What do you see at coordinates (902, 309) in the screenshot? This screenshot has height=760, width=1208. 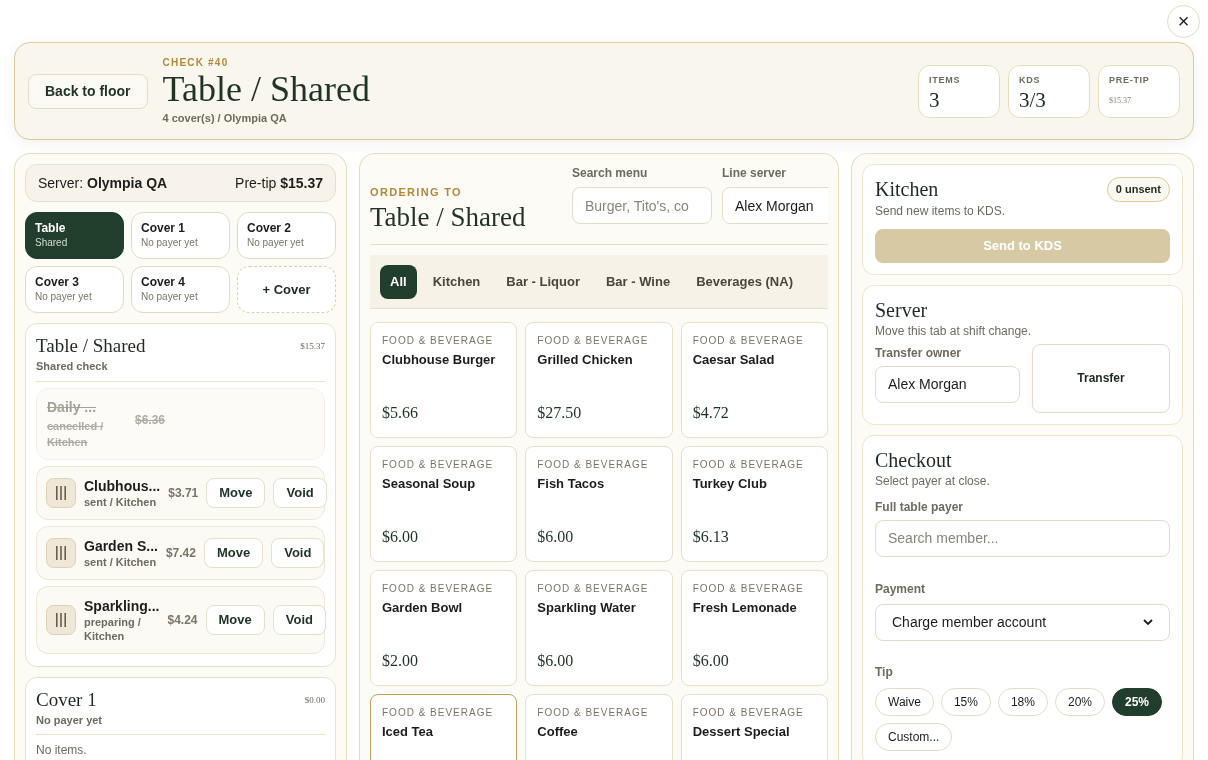 I see `card-title: Server` at bounding box center [902, 309].